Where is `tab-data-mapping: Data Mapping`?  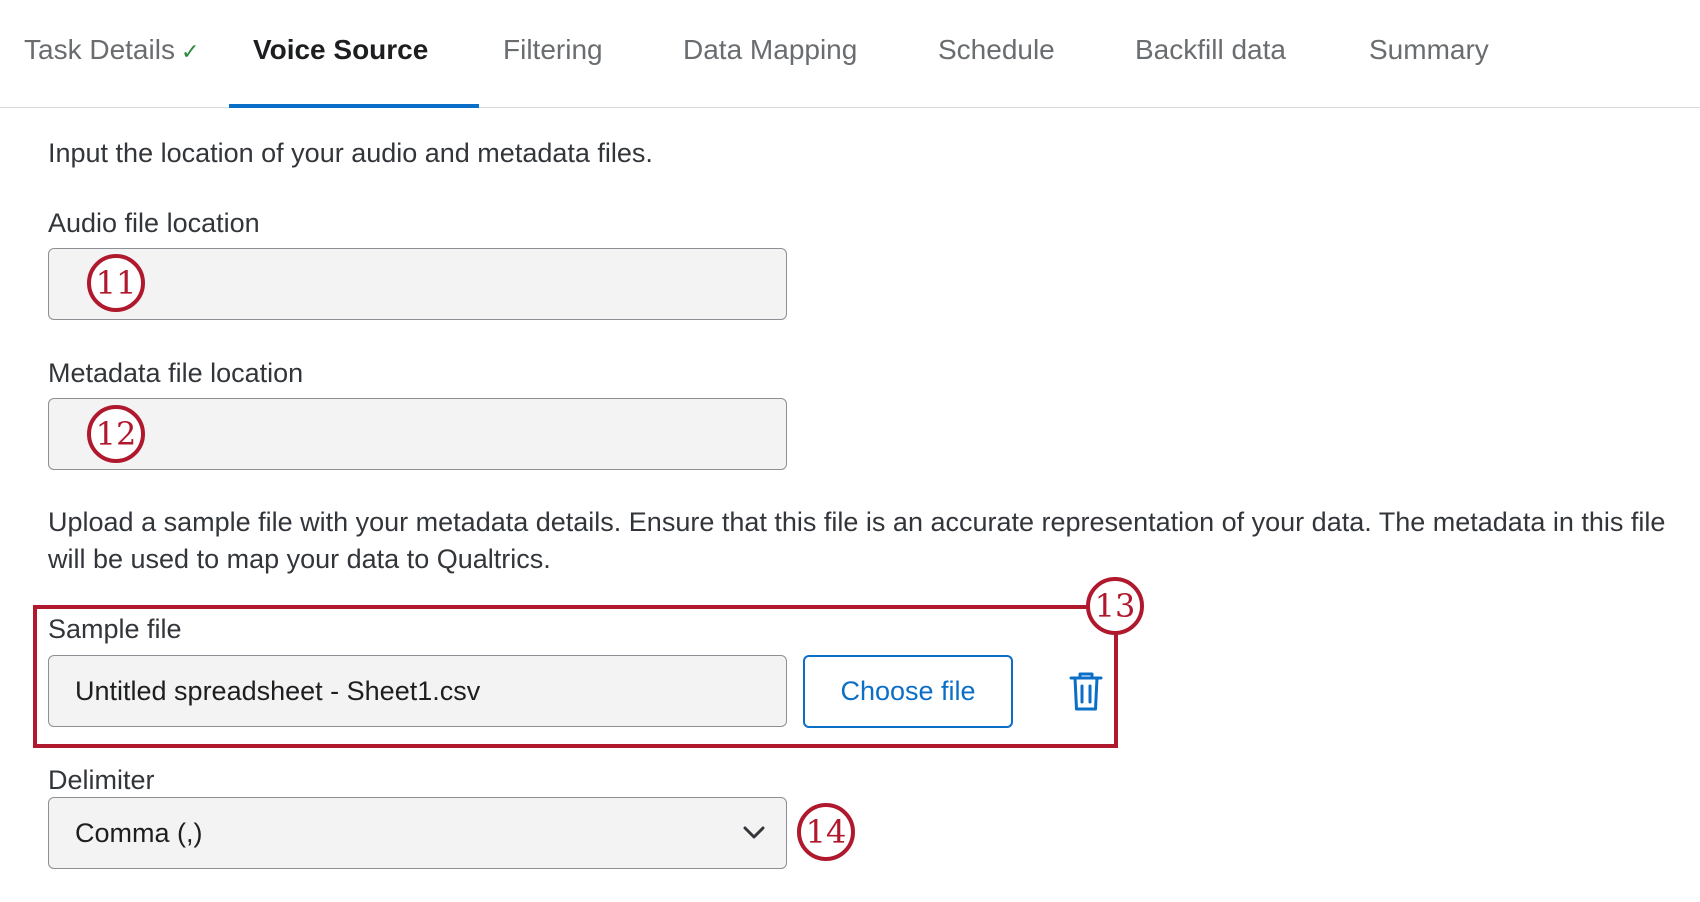
tab-data-mapping: Data Mapping is located at coordinates (770, 50).